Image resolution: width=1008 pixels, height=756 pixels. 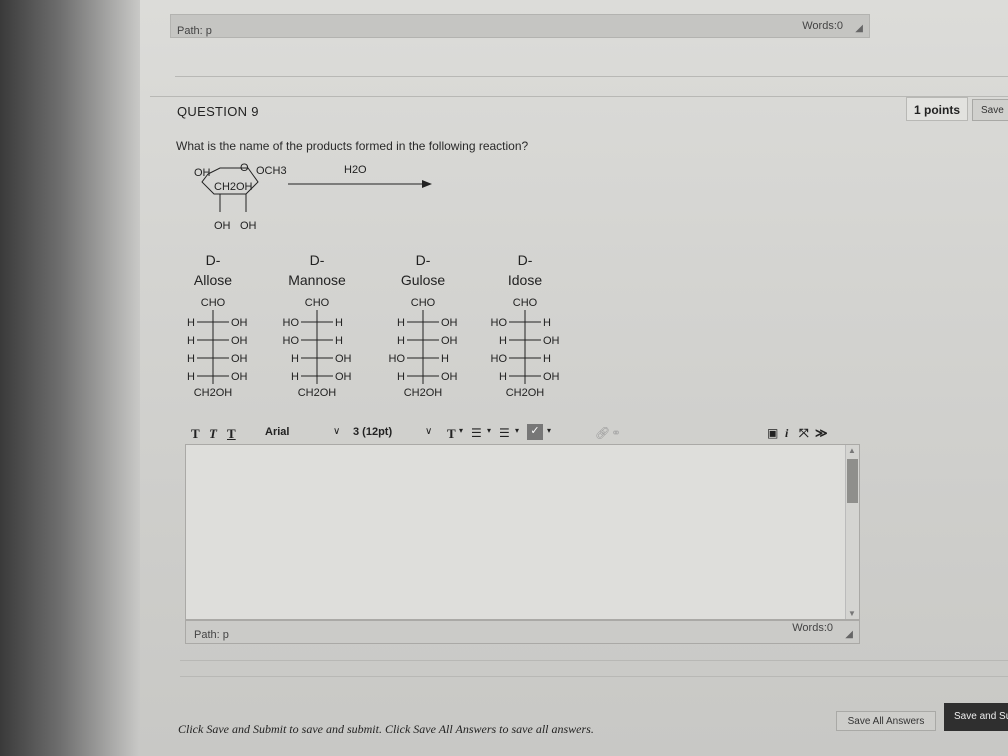 I want to click on ring-label: OCH3, so click(x=271, y=171).